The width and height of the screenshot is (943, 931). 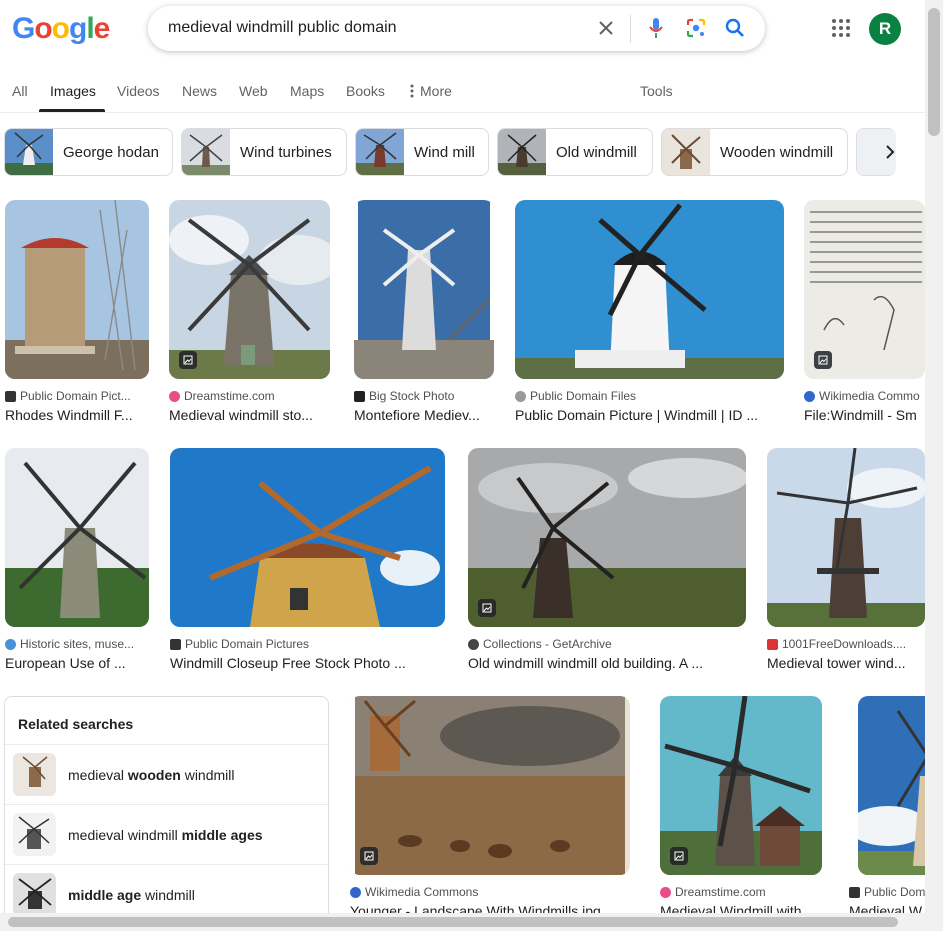 I want to click on related-item: medieval windmill middle ages, so click(x=166, y=834).